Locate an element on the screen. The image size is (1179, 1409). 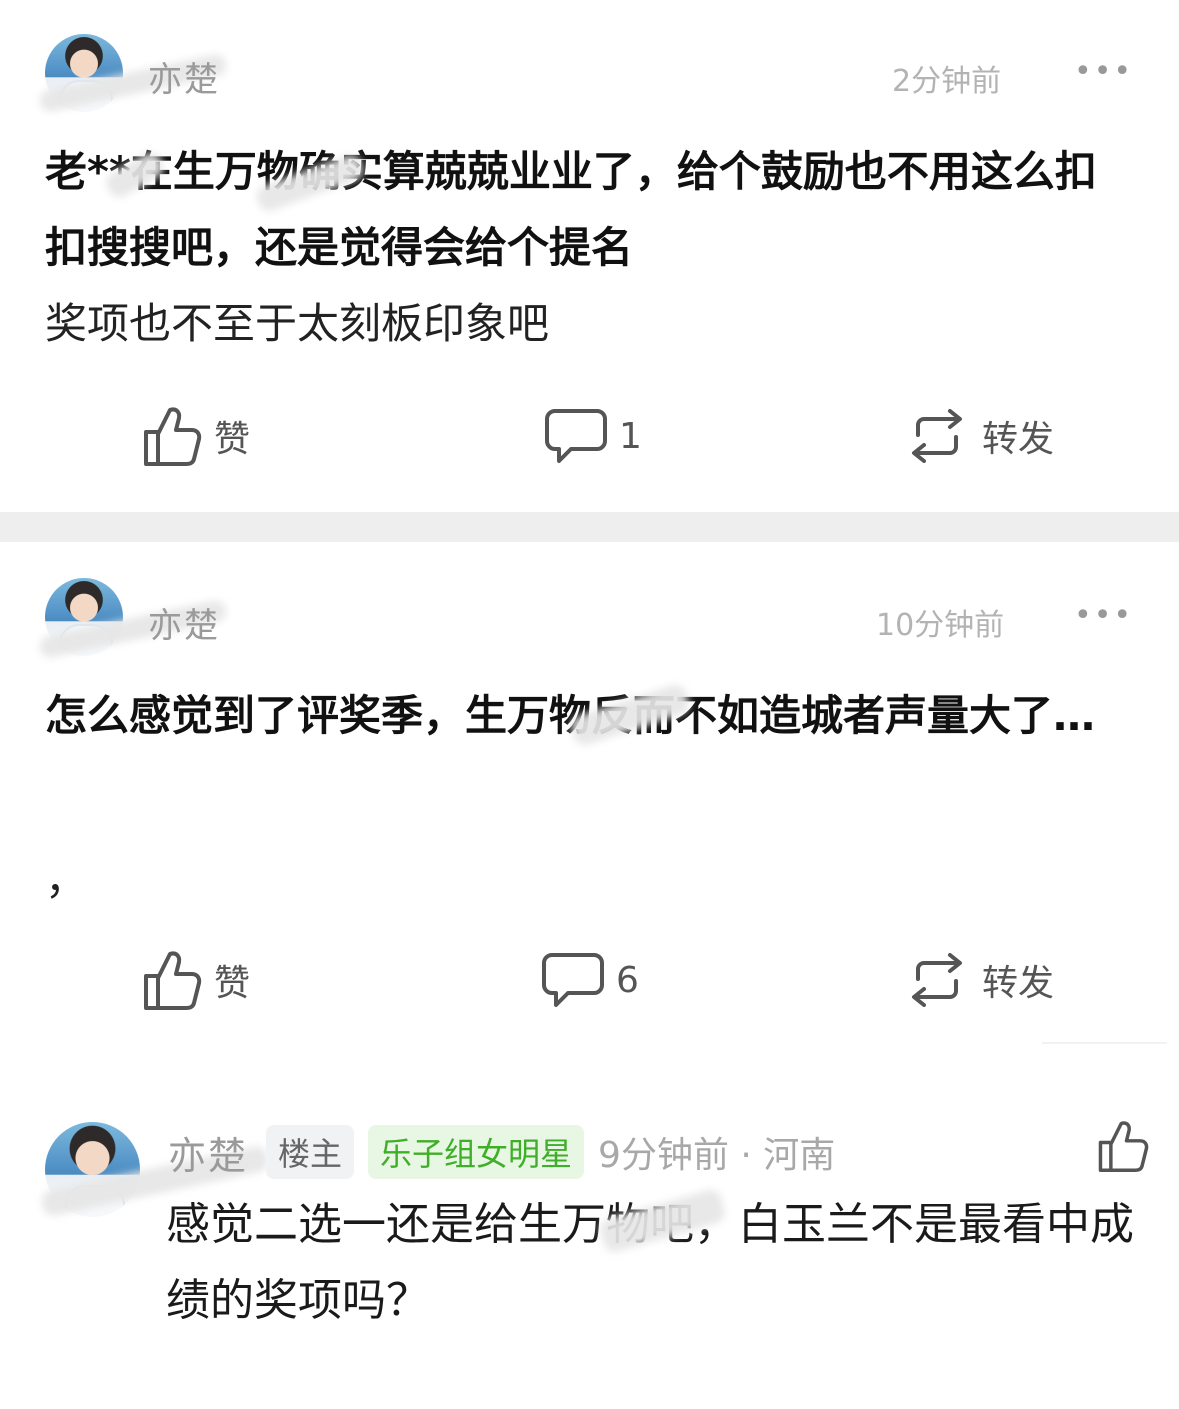
post-actions: 赞 6 转发 is located at coordinates (589, 980).